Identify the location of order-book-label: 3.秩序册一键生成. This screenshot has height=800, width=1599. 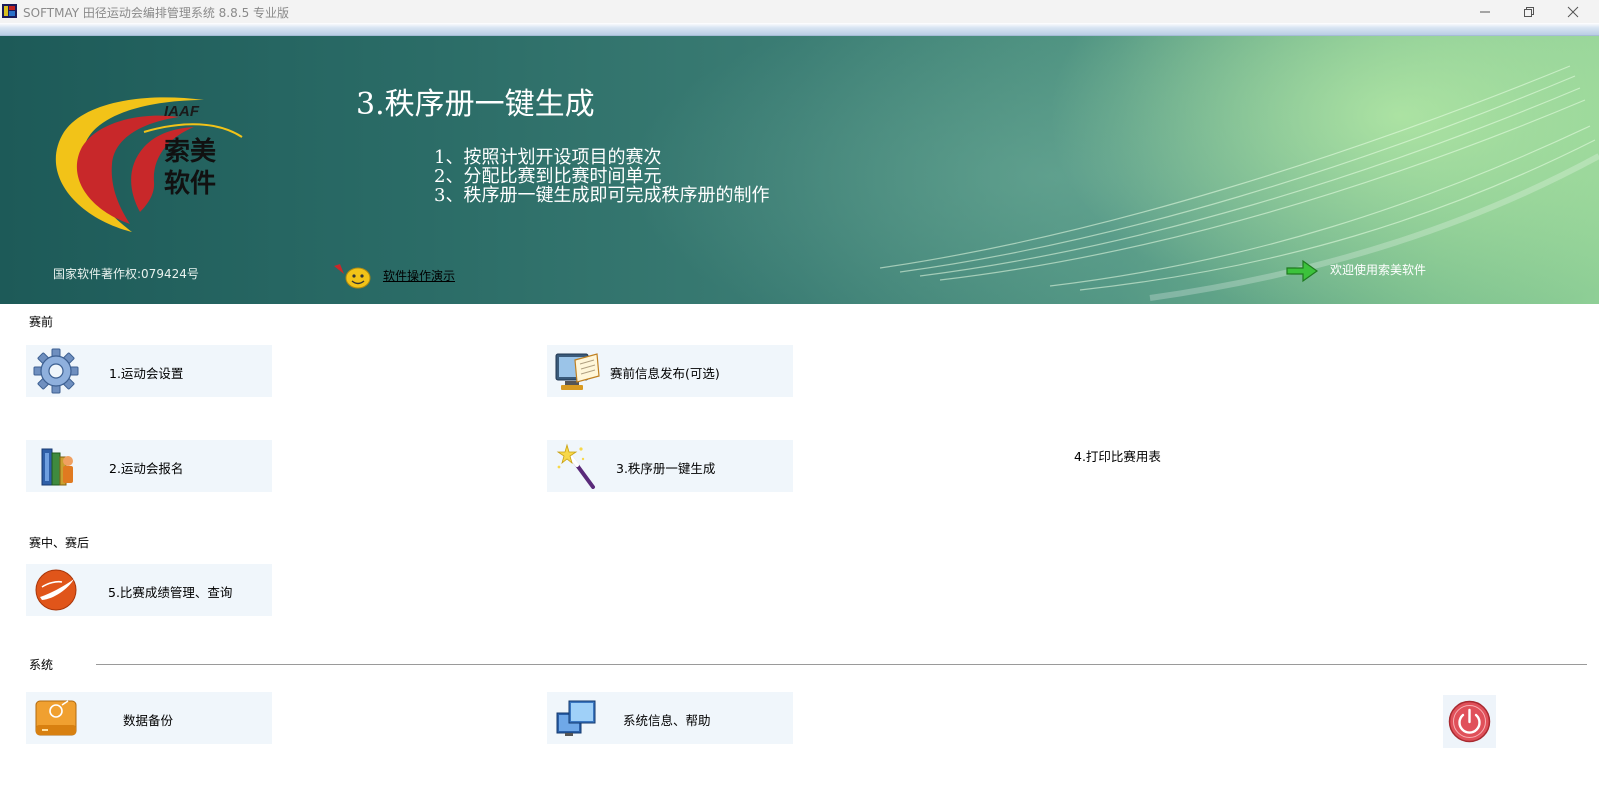
(666, 468).